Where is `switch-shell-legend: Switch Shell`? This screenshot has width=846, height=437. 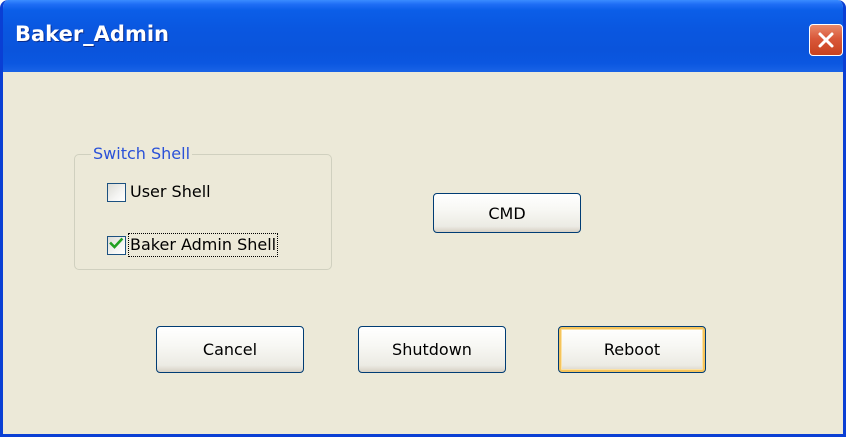 switch-shell-legend: Switch Shell is located at coordinates (142, 154).